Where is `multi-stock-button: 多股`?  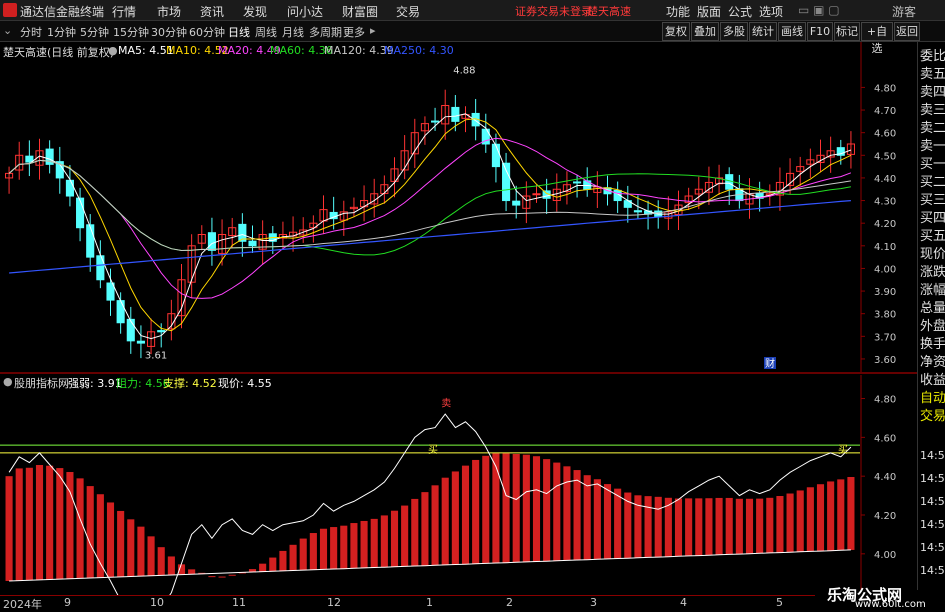
multi-stock-button: 多股 is located at coordinates (734, 31).